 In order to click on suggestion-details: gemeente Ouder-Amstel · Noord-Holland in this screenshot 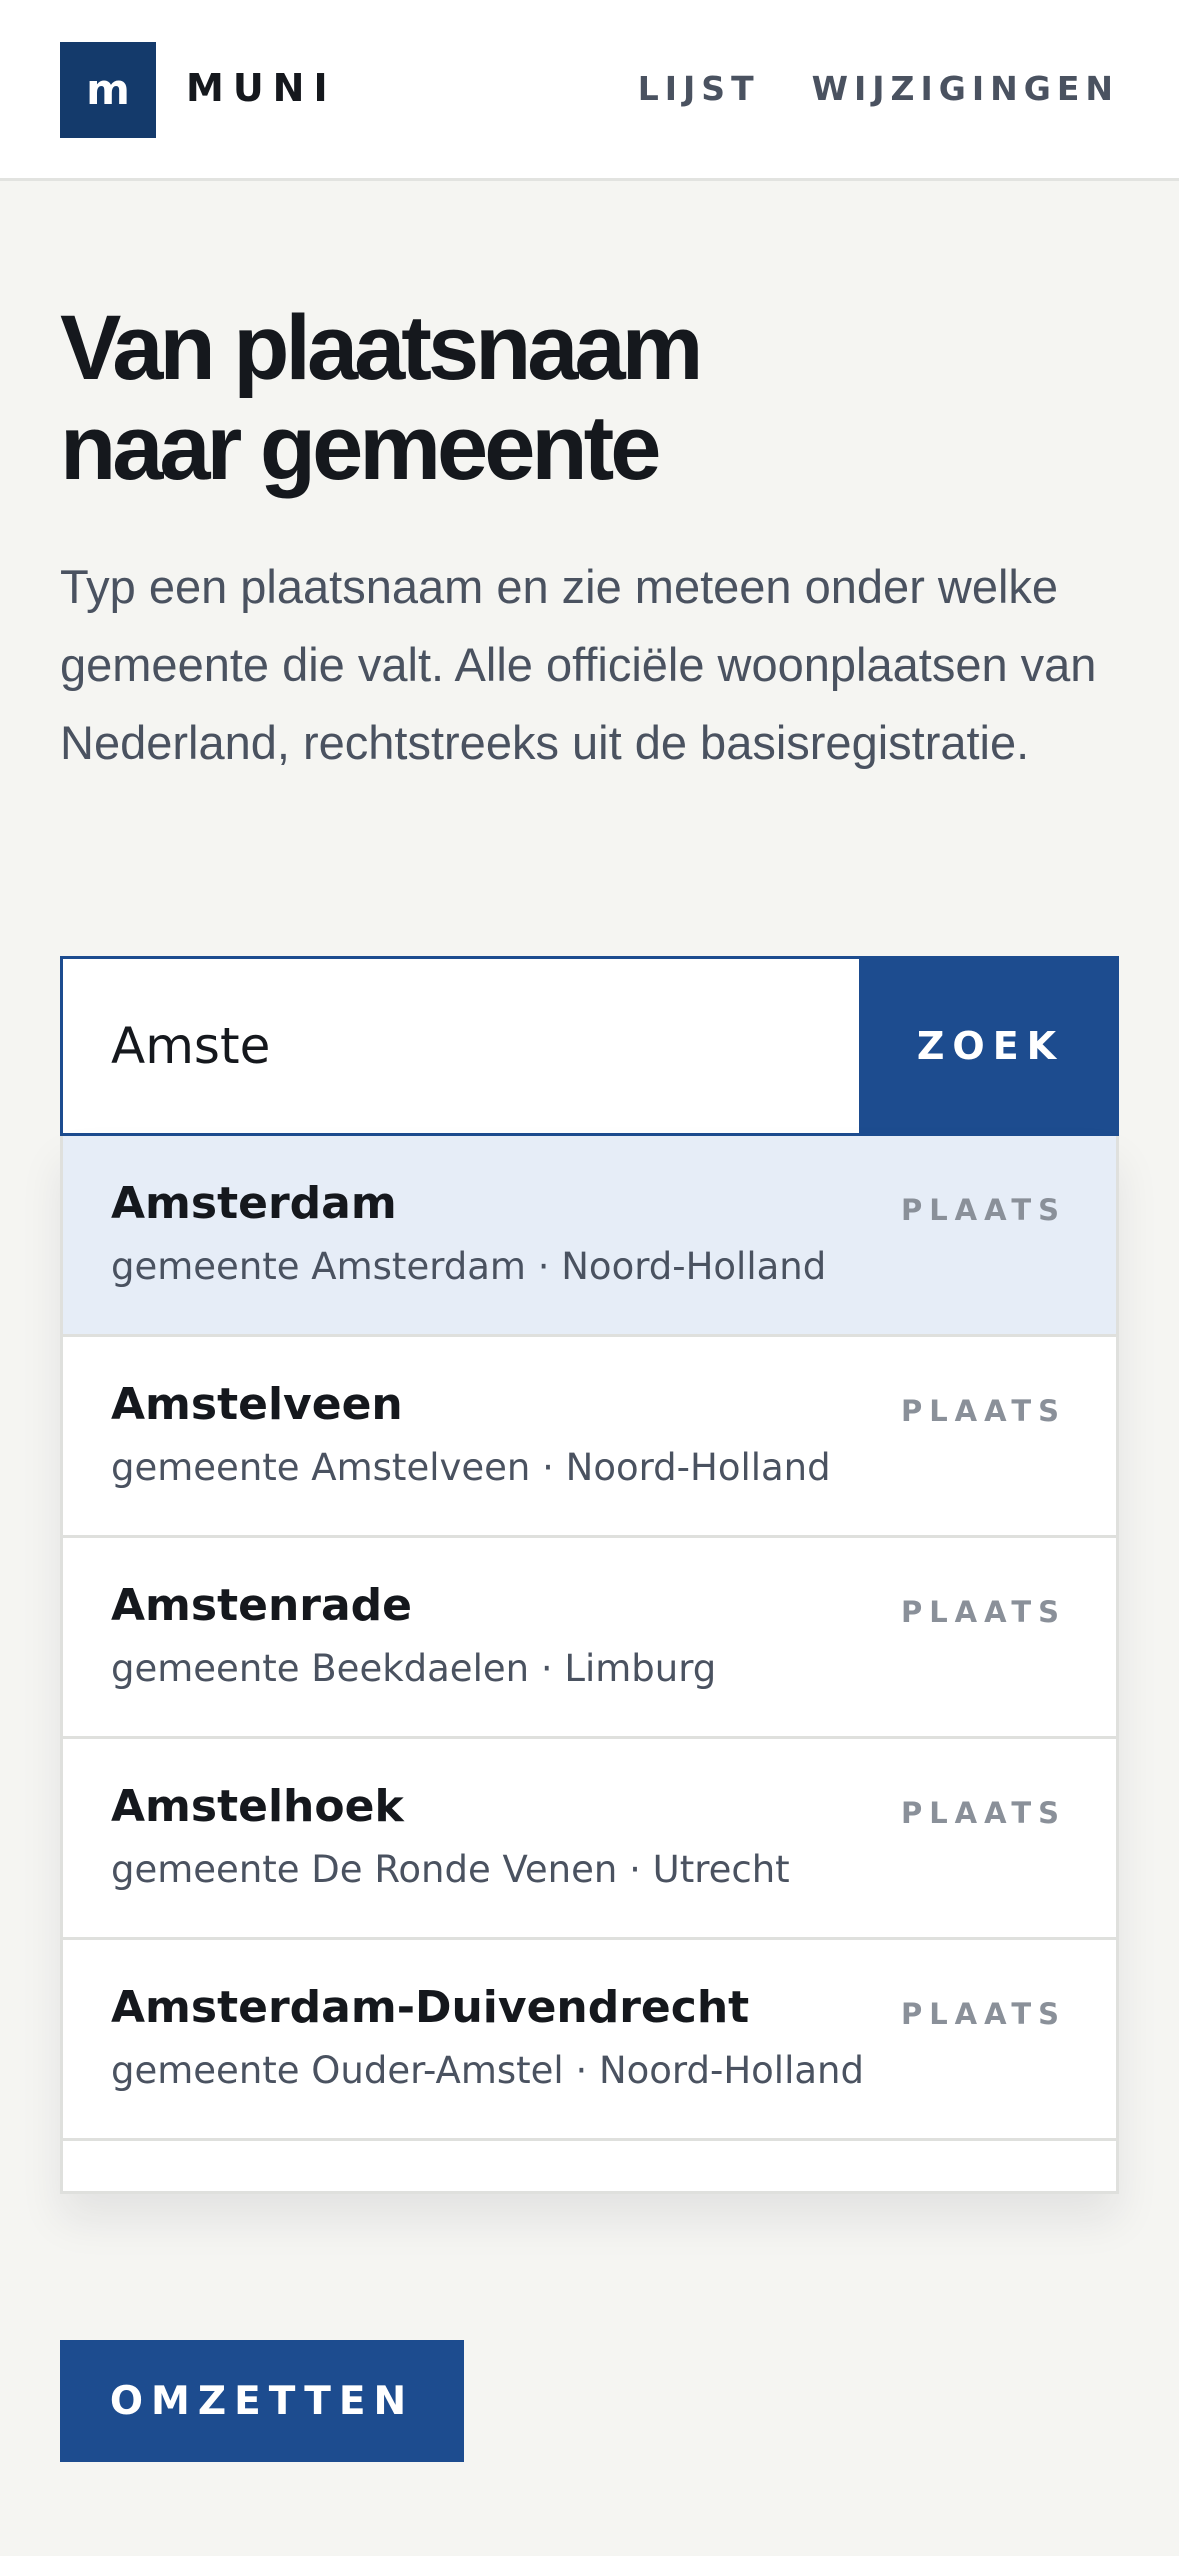, I will do `click(487, 2070)`.